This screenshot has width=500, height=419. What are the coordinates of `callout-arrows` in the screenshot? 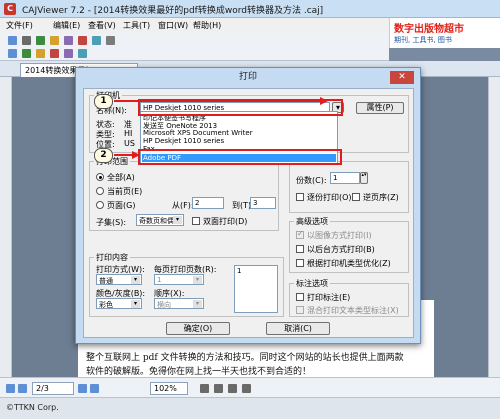 It's located at (221, 128).